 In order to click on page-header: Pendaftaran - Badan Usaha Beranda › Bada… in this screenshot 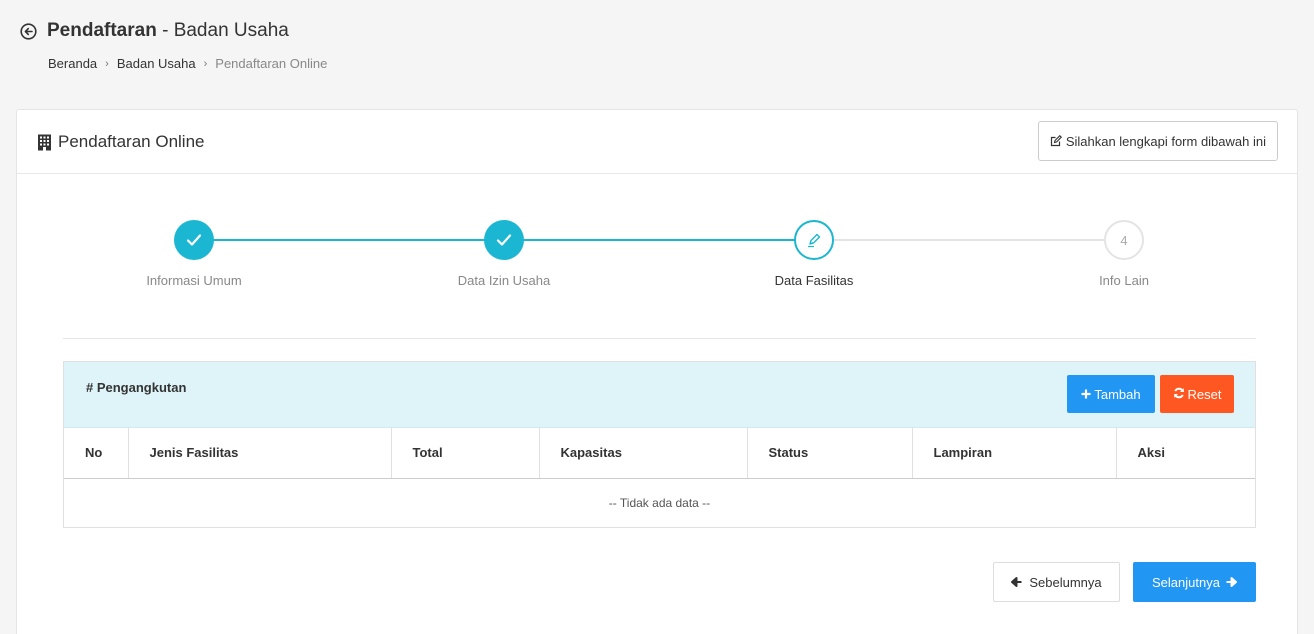, I will do `click(173, 45)`.